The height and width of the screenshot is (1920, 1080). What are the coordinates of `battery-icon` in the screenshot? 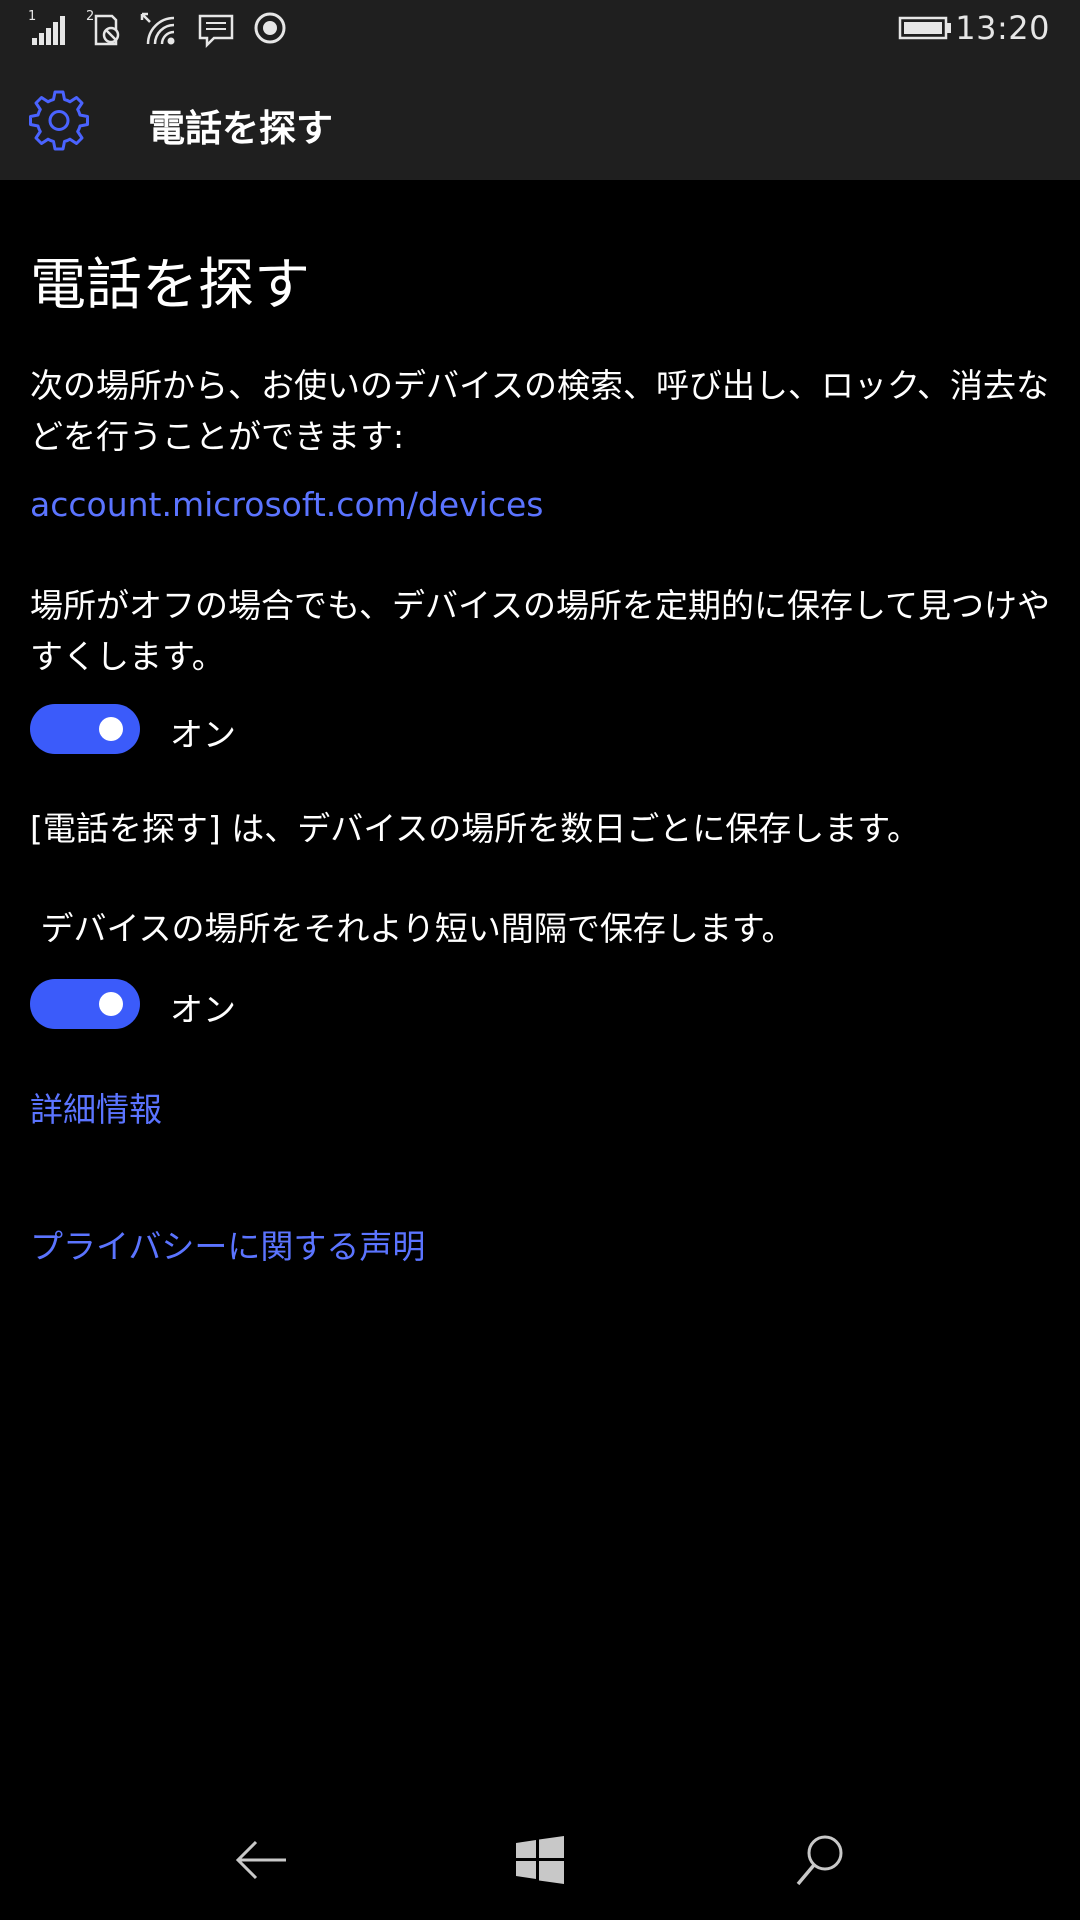 It's located at (926, 28).